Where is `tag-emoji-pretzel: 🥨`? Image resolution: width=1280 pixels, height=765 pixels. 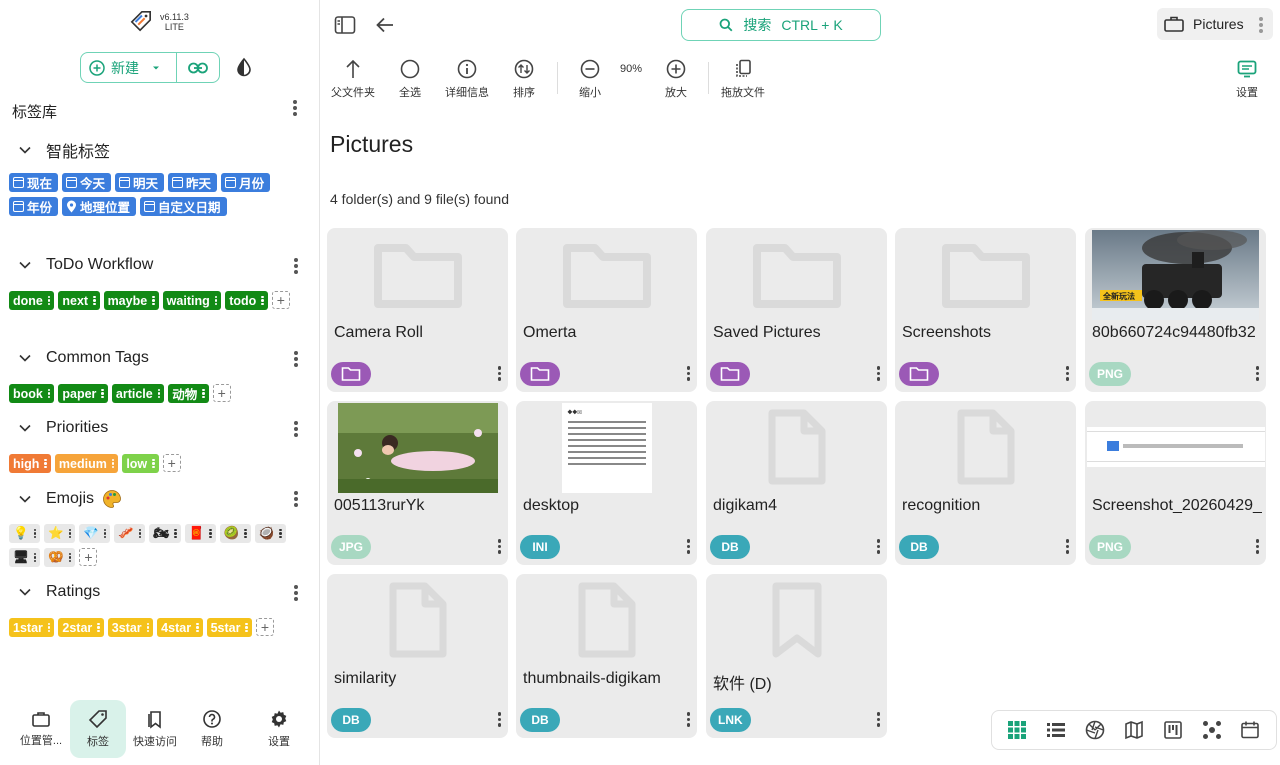
tag-emoji-pretzel: 🥨 is located at coordinates (60, 557).